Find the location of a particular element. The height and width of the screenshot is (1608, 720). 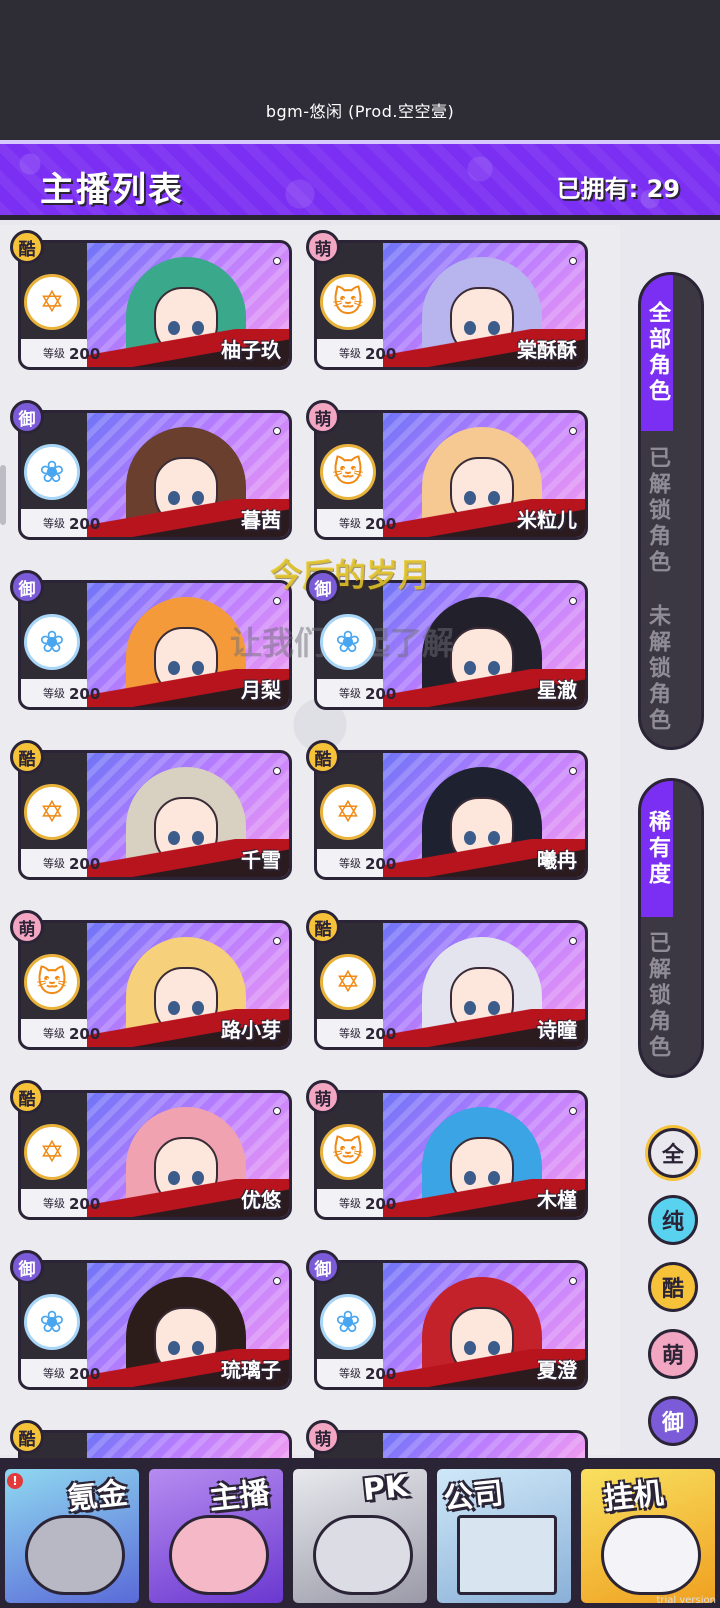

streamer-card: 等级 200 琉璃子 御 ❀ is located at coordinates (151, 1320).